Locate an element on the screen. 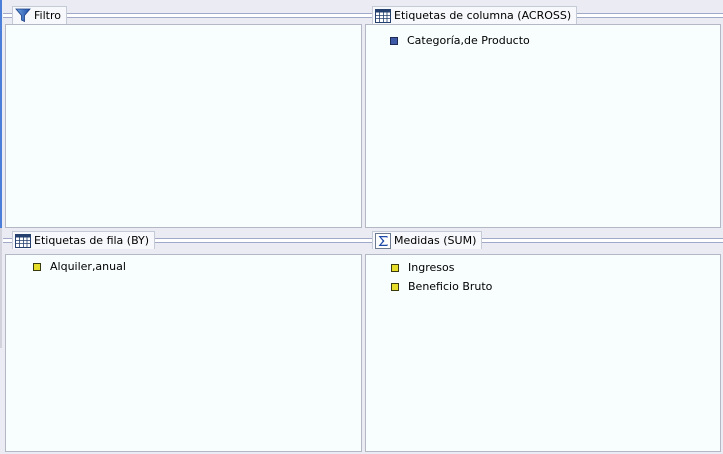  columns-pane-header: Etiquetas de columna (ACROSS) is located at coordinates (543, 14).